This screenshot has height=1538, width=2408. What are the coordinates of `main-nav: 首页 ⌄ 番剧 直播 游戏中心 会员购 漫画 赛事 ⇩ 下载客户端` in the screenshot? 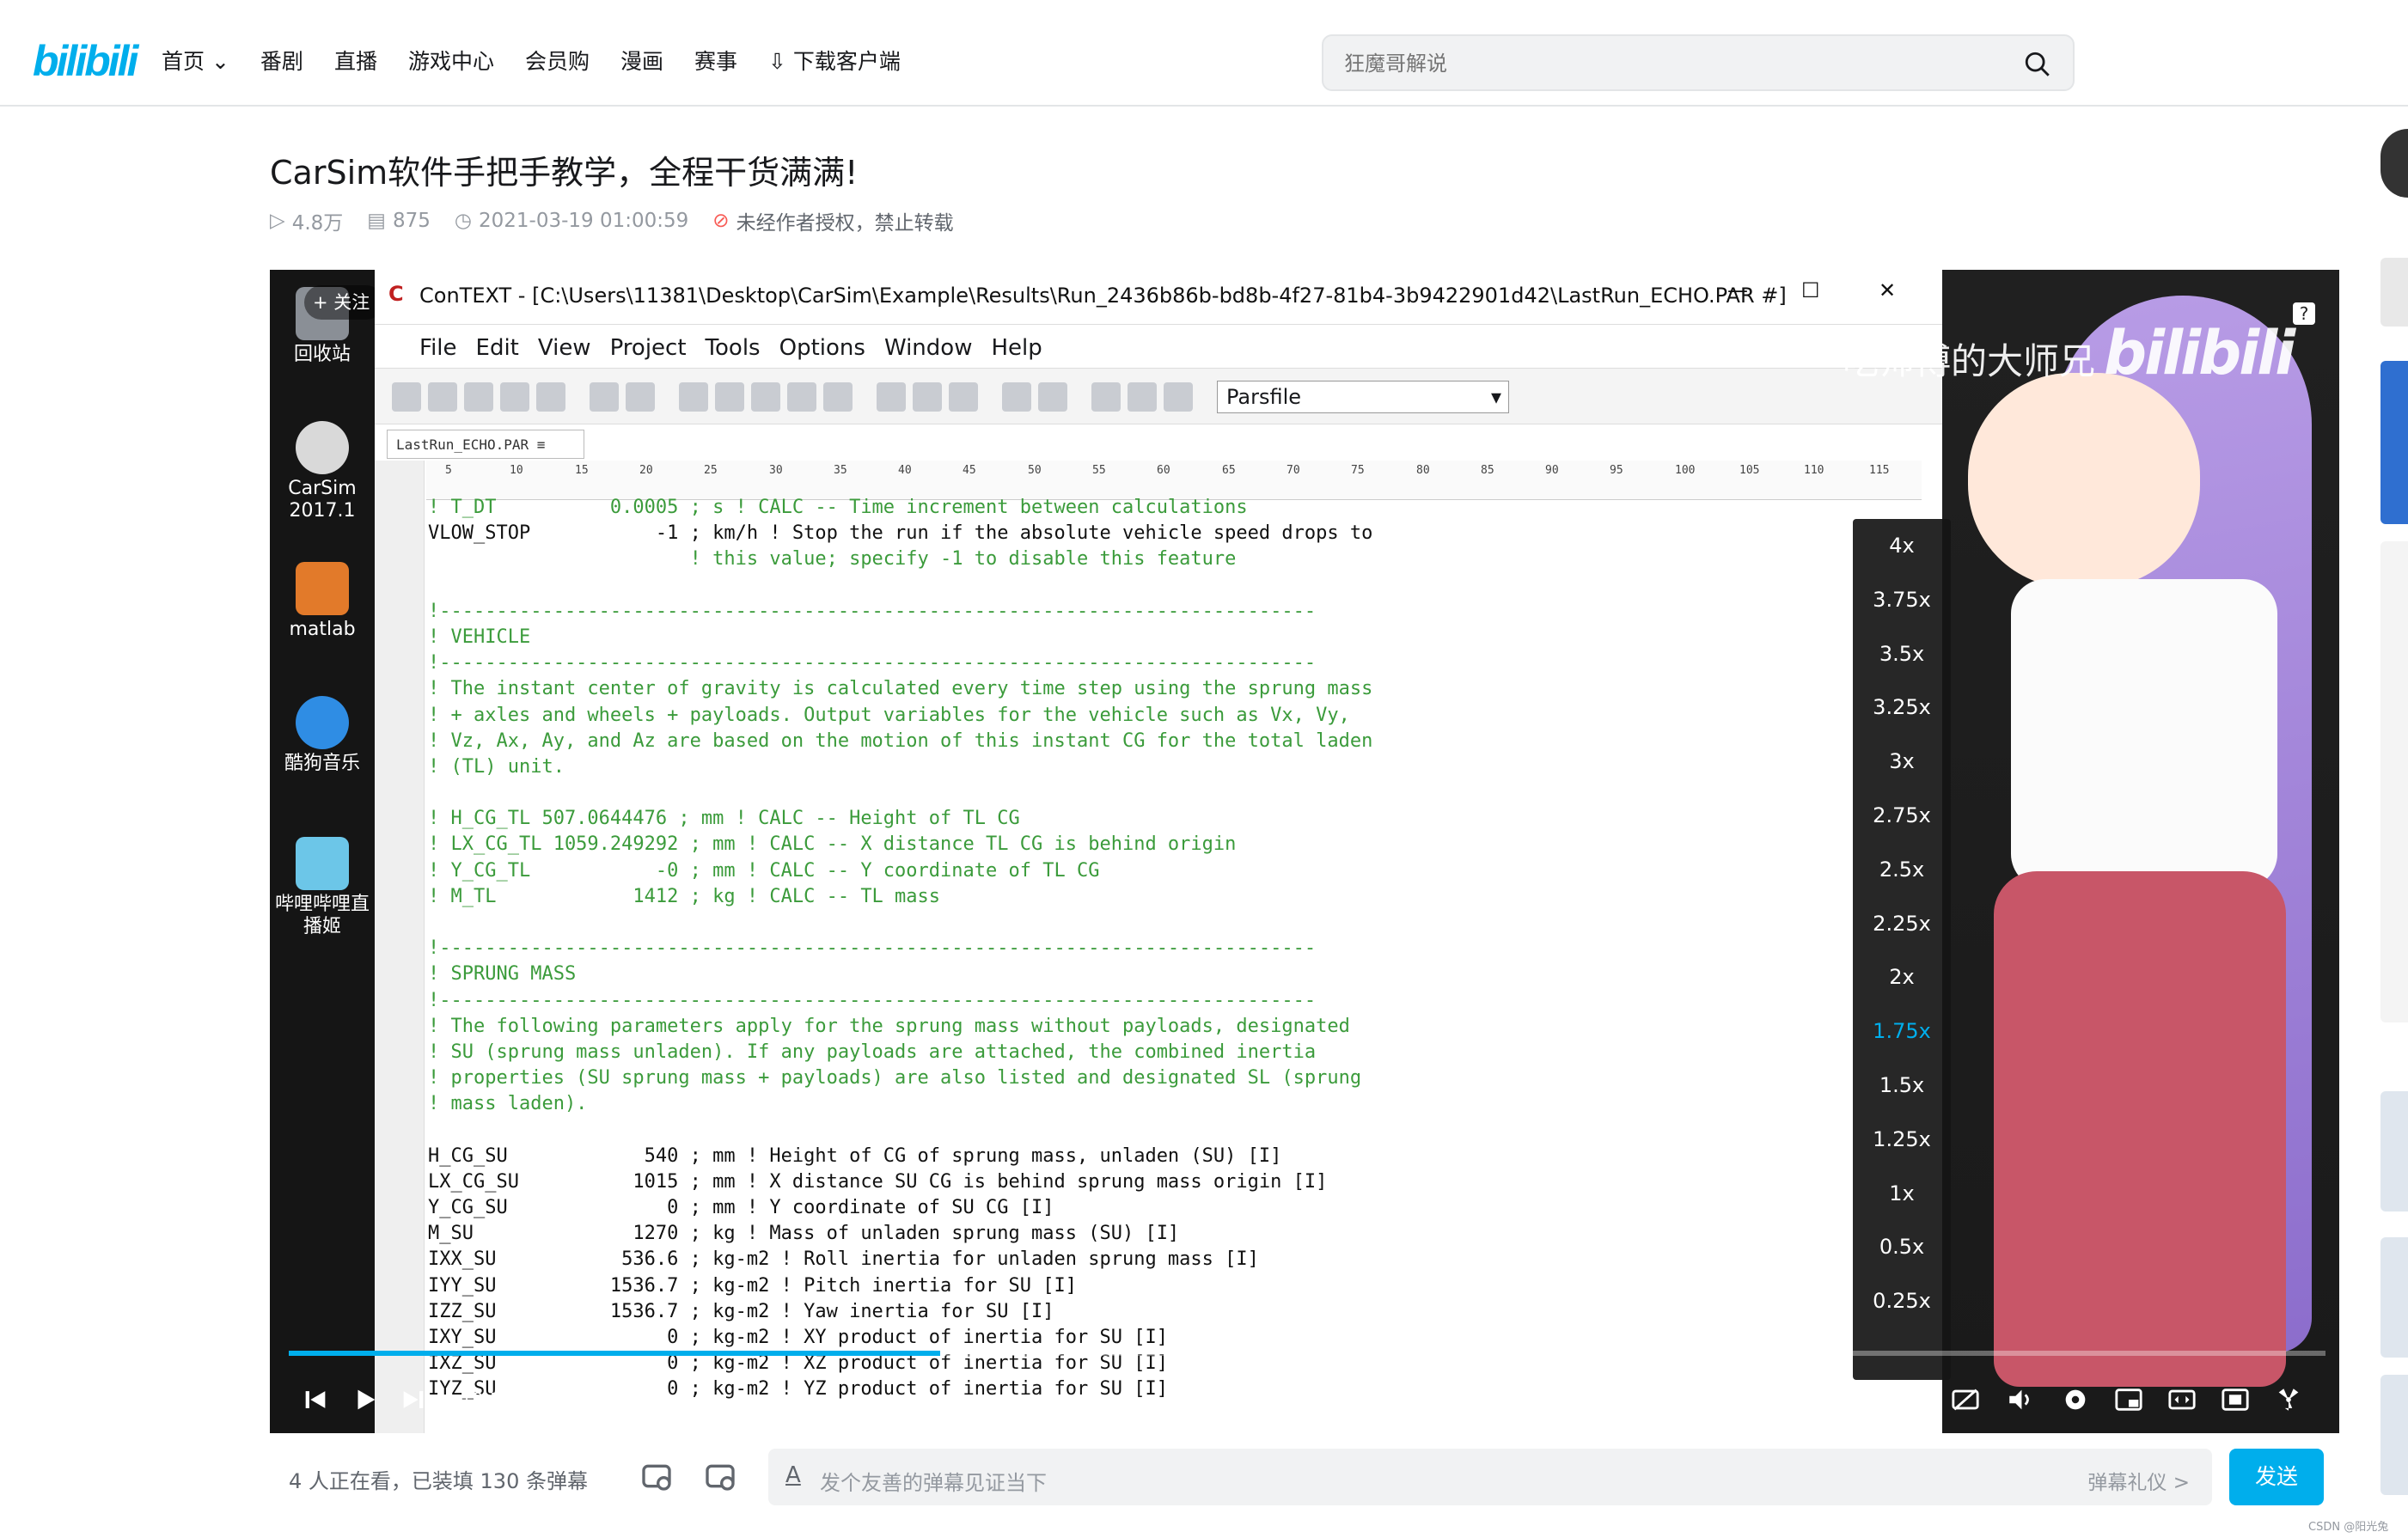 It's located at (532, 60).